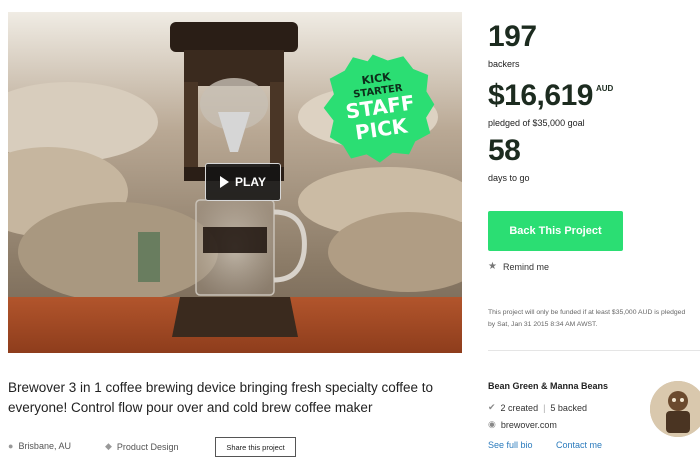 The image size is (700, 459). Describe the element at coordinates (108, 446) in the screenshot. I see `tag-icon: ◆` at that location.